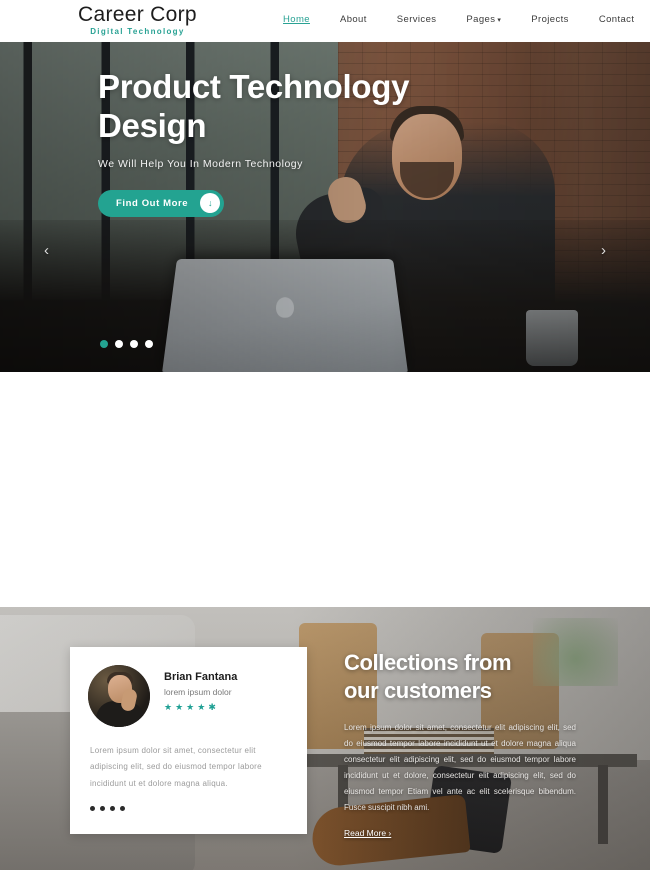 The height and width of the screenshot is (870, 650). I want to click on nav-item-pages: Pages ▾, so click(483, 19).